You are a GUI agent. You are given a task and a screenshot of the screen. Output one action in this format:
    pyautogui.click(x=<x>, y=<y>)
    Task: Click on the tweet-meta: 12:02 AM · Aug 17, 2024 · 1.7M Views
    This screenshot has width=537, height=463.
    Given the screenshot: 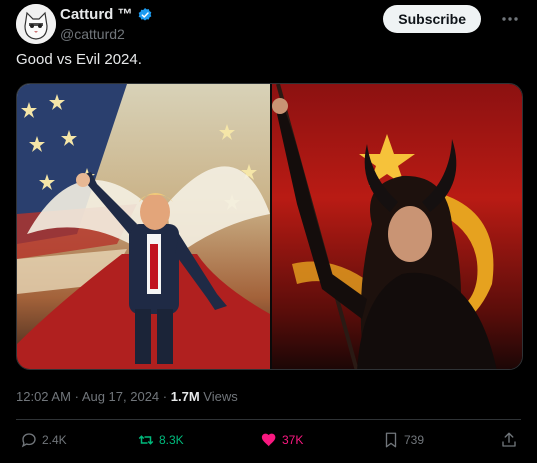 What is the action you would take?
    pyautogui.click(x=127, y=396)
    